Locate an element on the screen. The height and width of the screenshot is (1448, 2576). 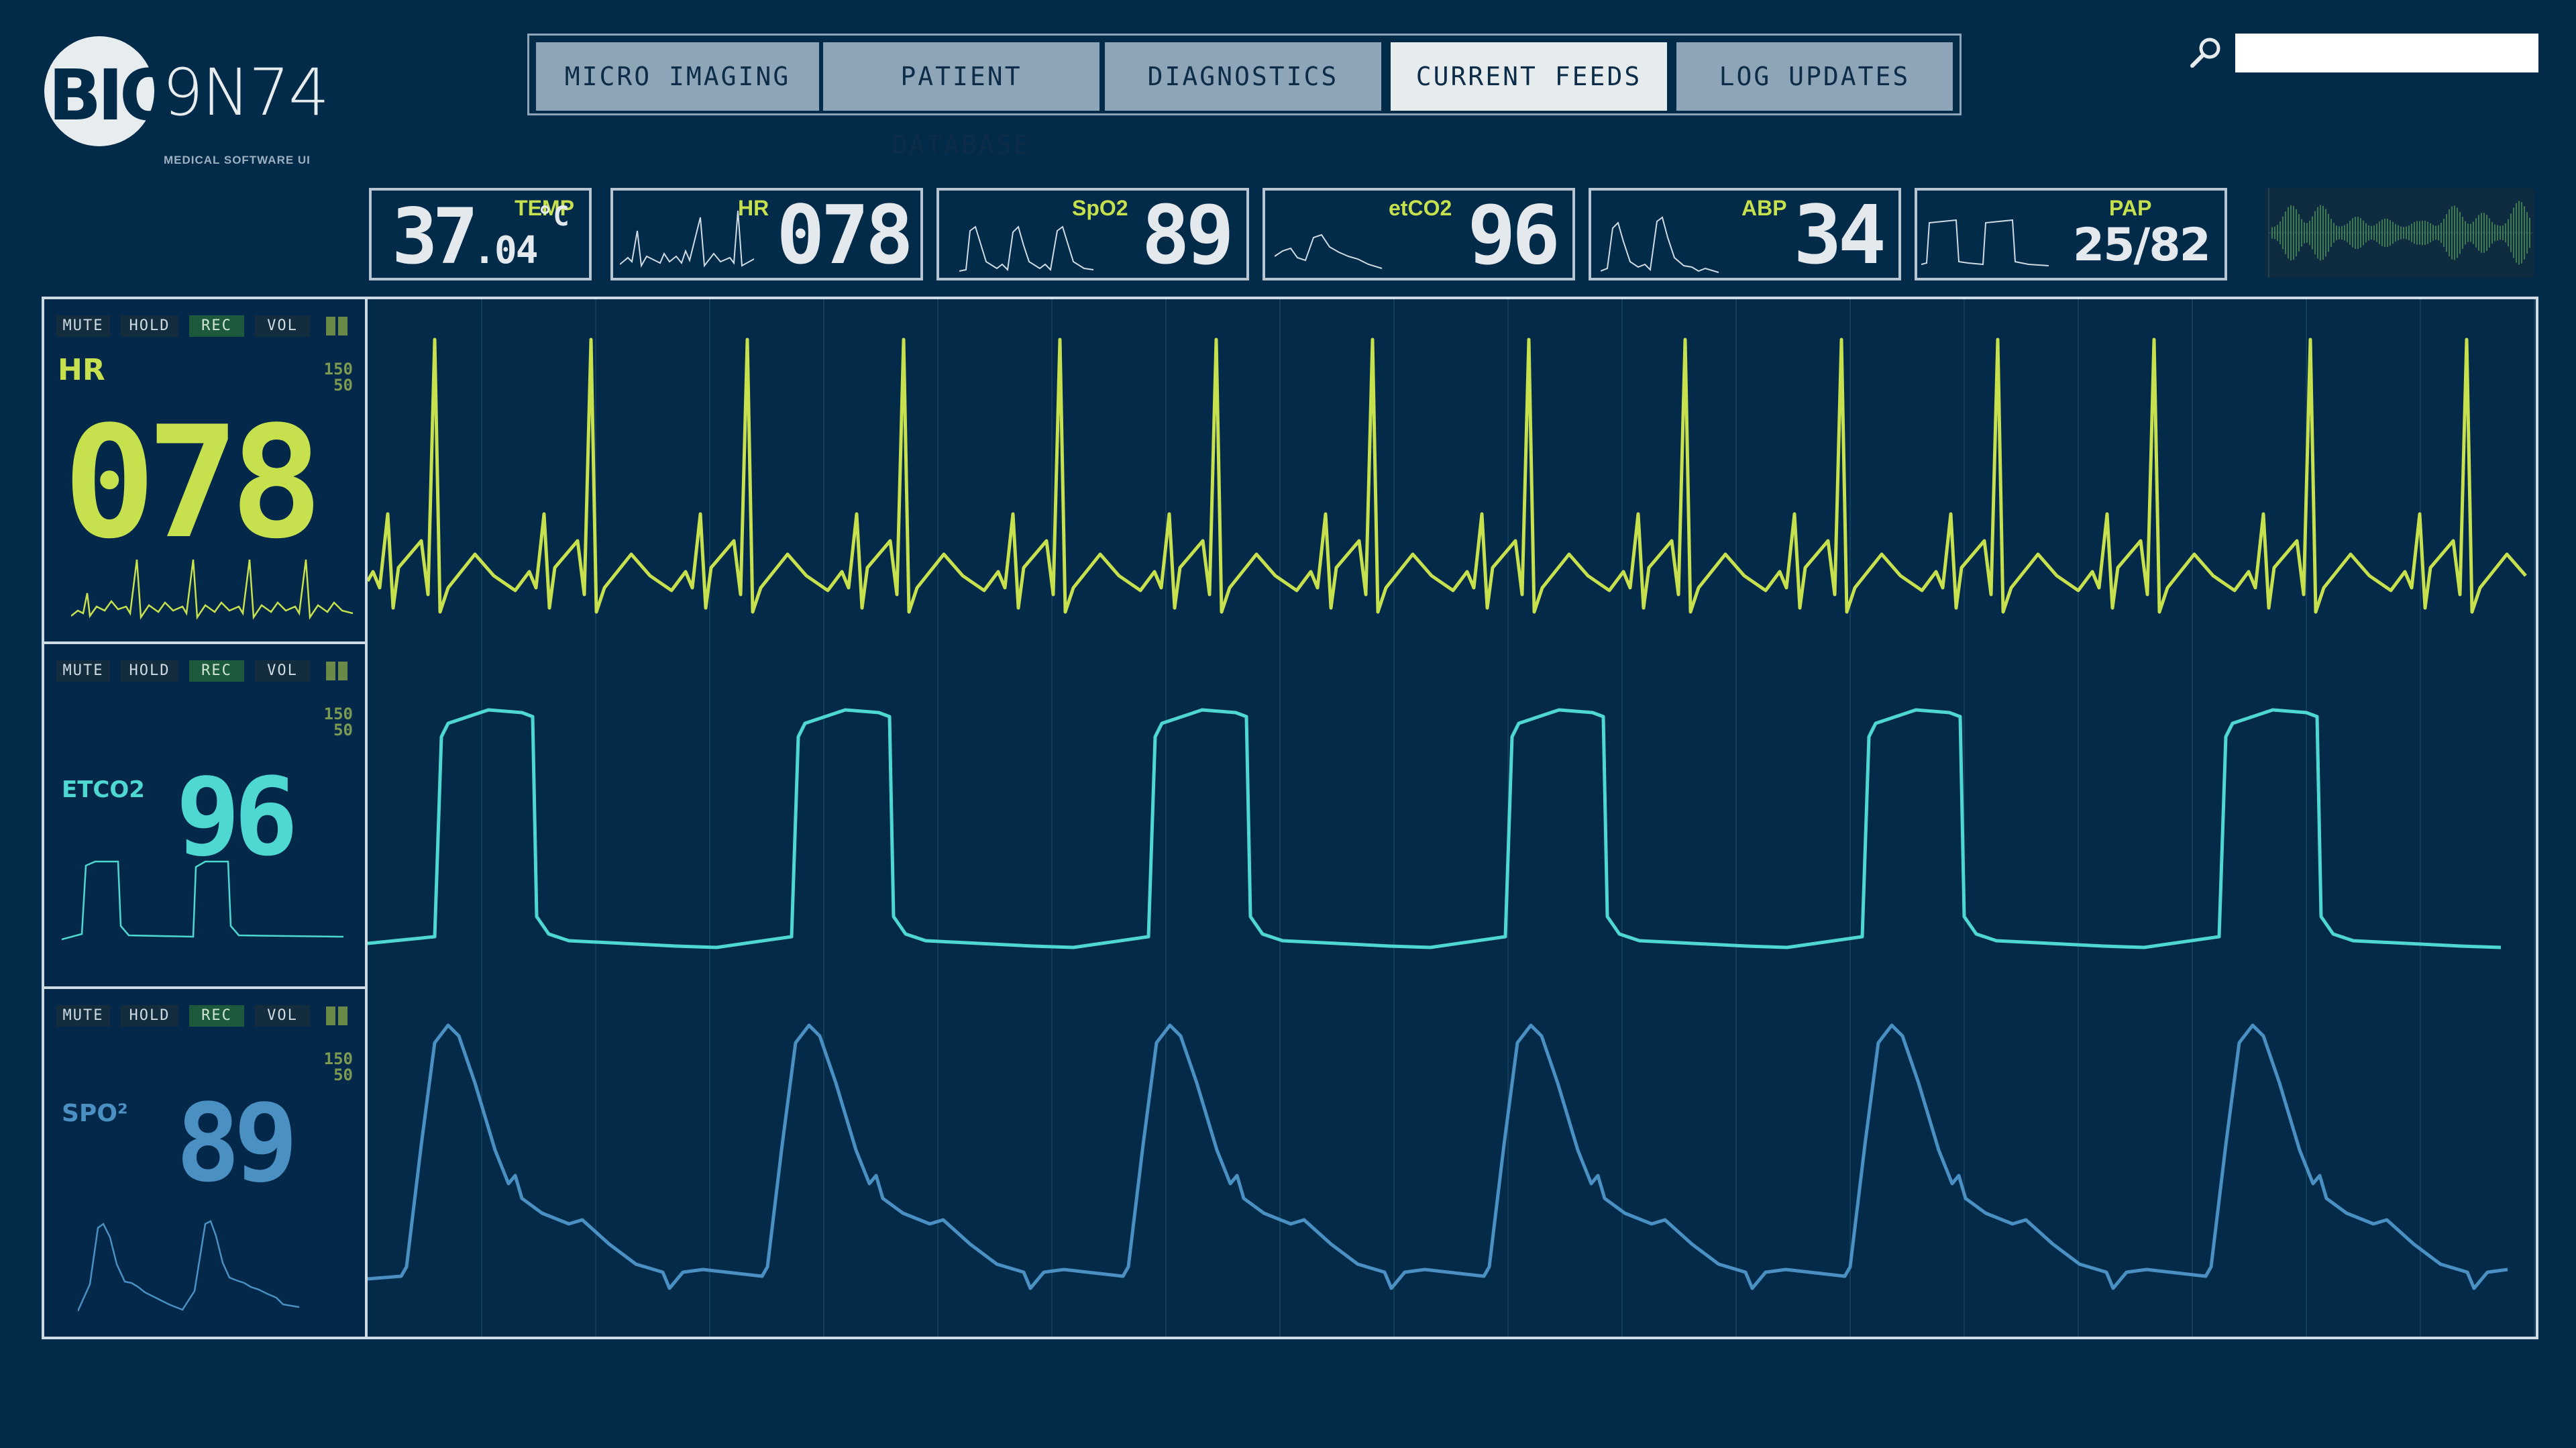
spo2-range-low: 50 is located at coordinates (343, 1075).